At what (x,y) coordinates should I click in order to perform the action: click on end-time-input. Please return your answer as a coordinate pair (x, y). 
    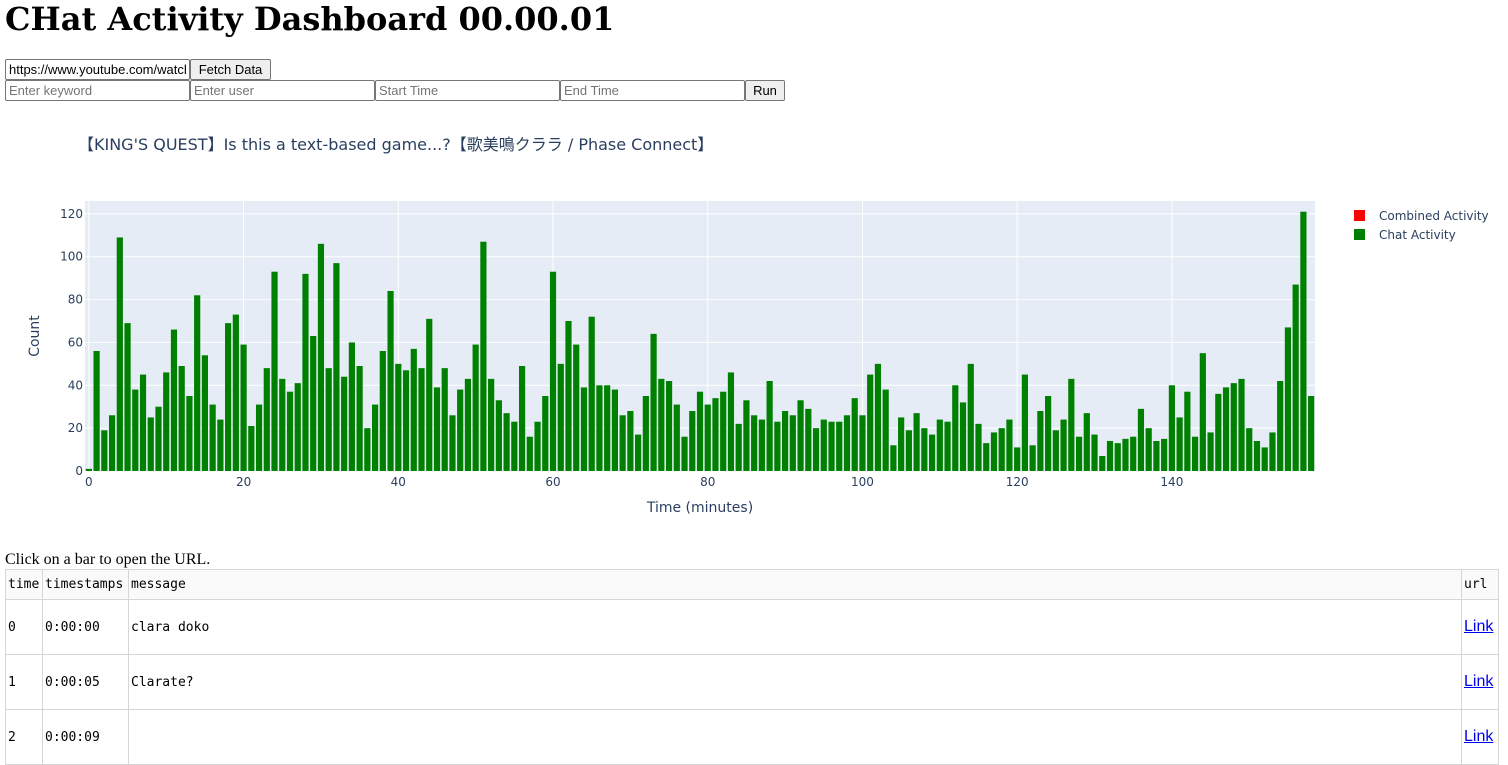
    Looking at the image, I should click on (652, 90).